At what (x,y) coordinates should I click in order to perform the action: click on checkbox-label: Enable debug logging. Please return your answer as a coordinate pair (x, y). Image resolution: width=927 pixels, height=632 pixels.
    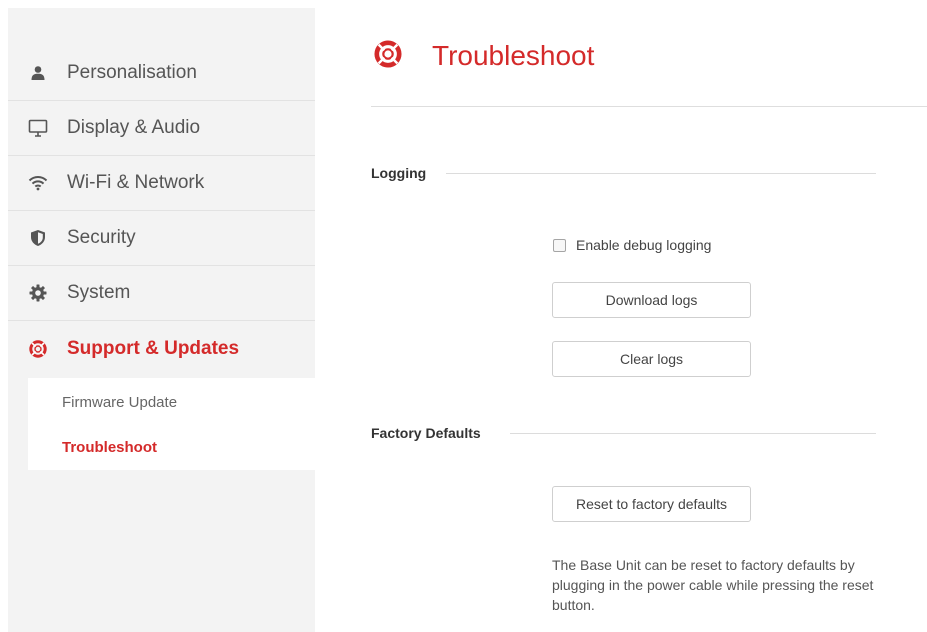
    Looking at the image, I should click on (644, 245).